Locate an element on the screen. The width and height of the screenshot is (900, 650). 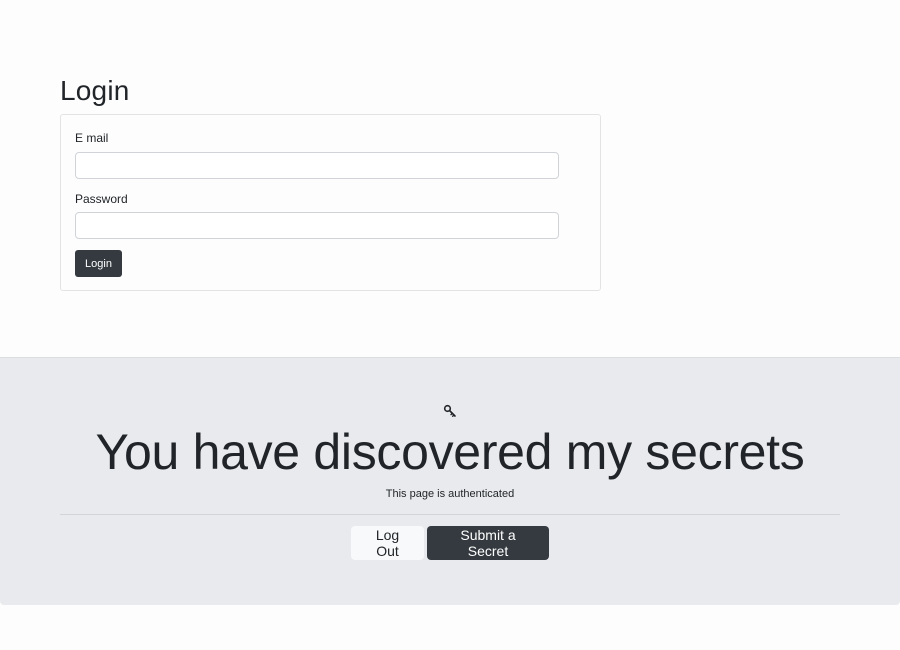
hero-subtitle: This page is authenticated is located at coordinates (450, 494).